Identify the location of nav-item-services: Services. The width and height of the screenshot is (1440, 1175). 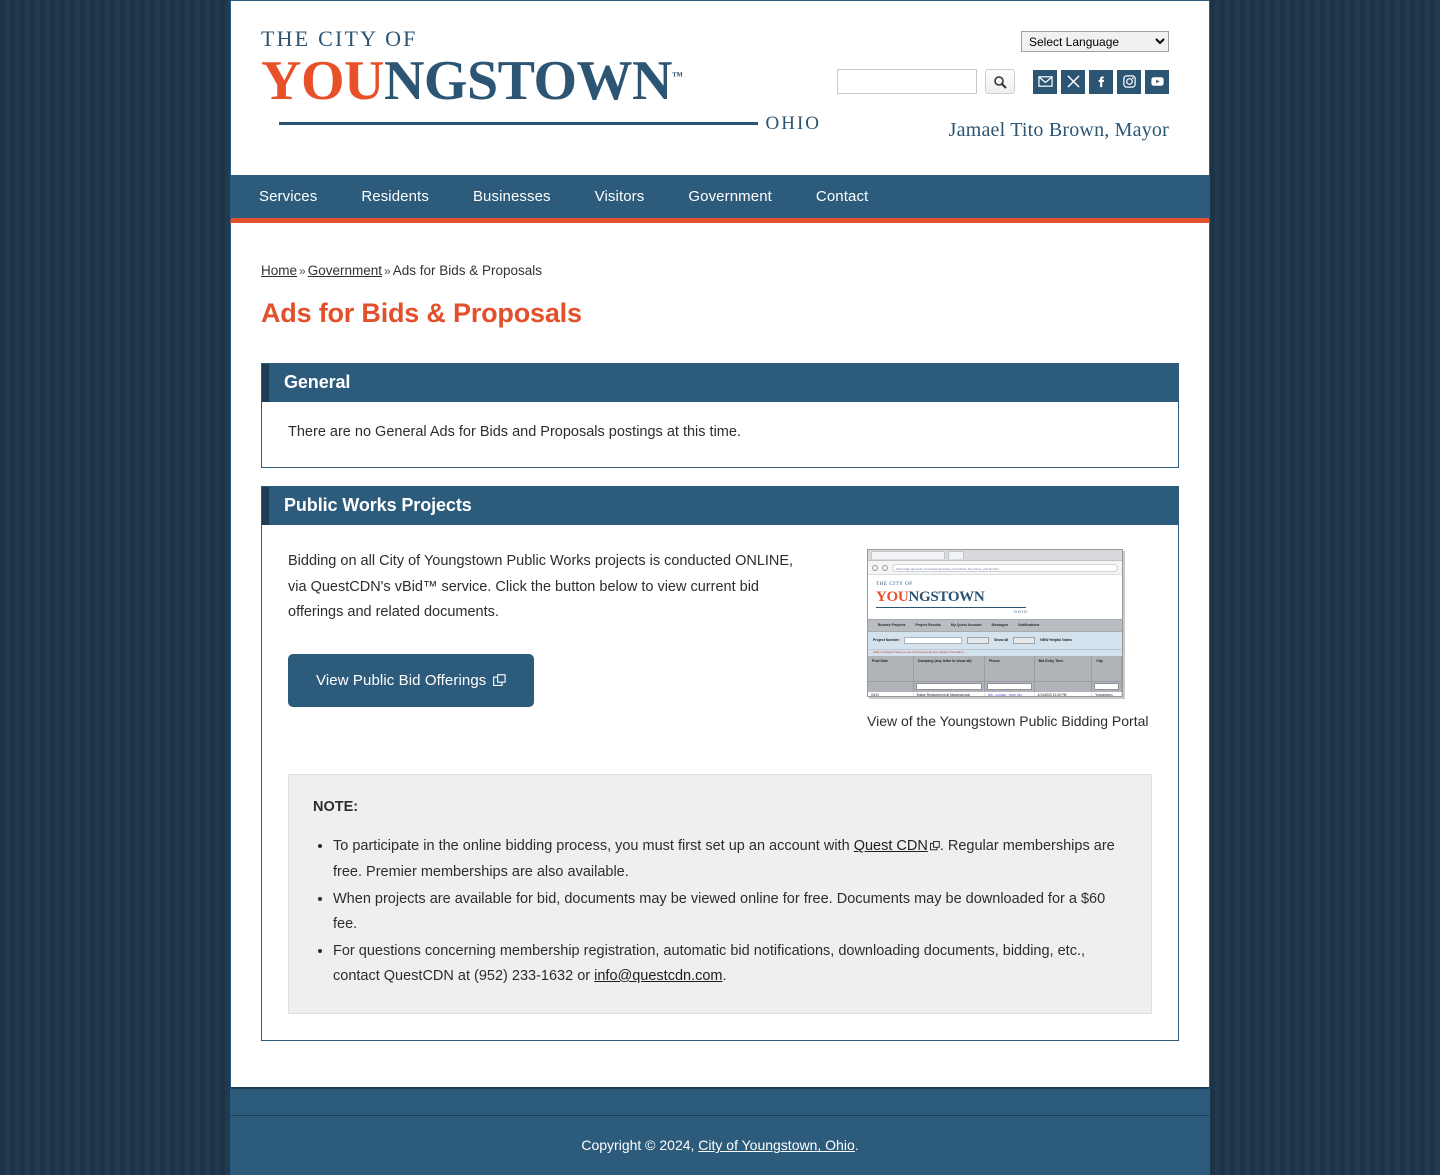
(299, 196).